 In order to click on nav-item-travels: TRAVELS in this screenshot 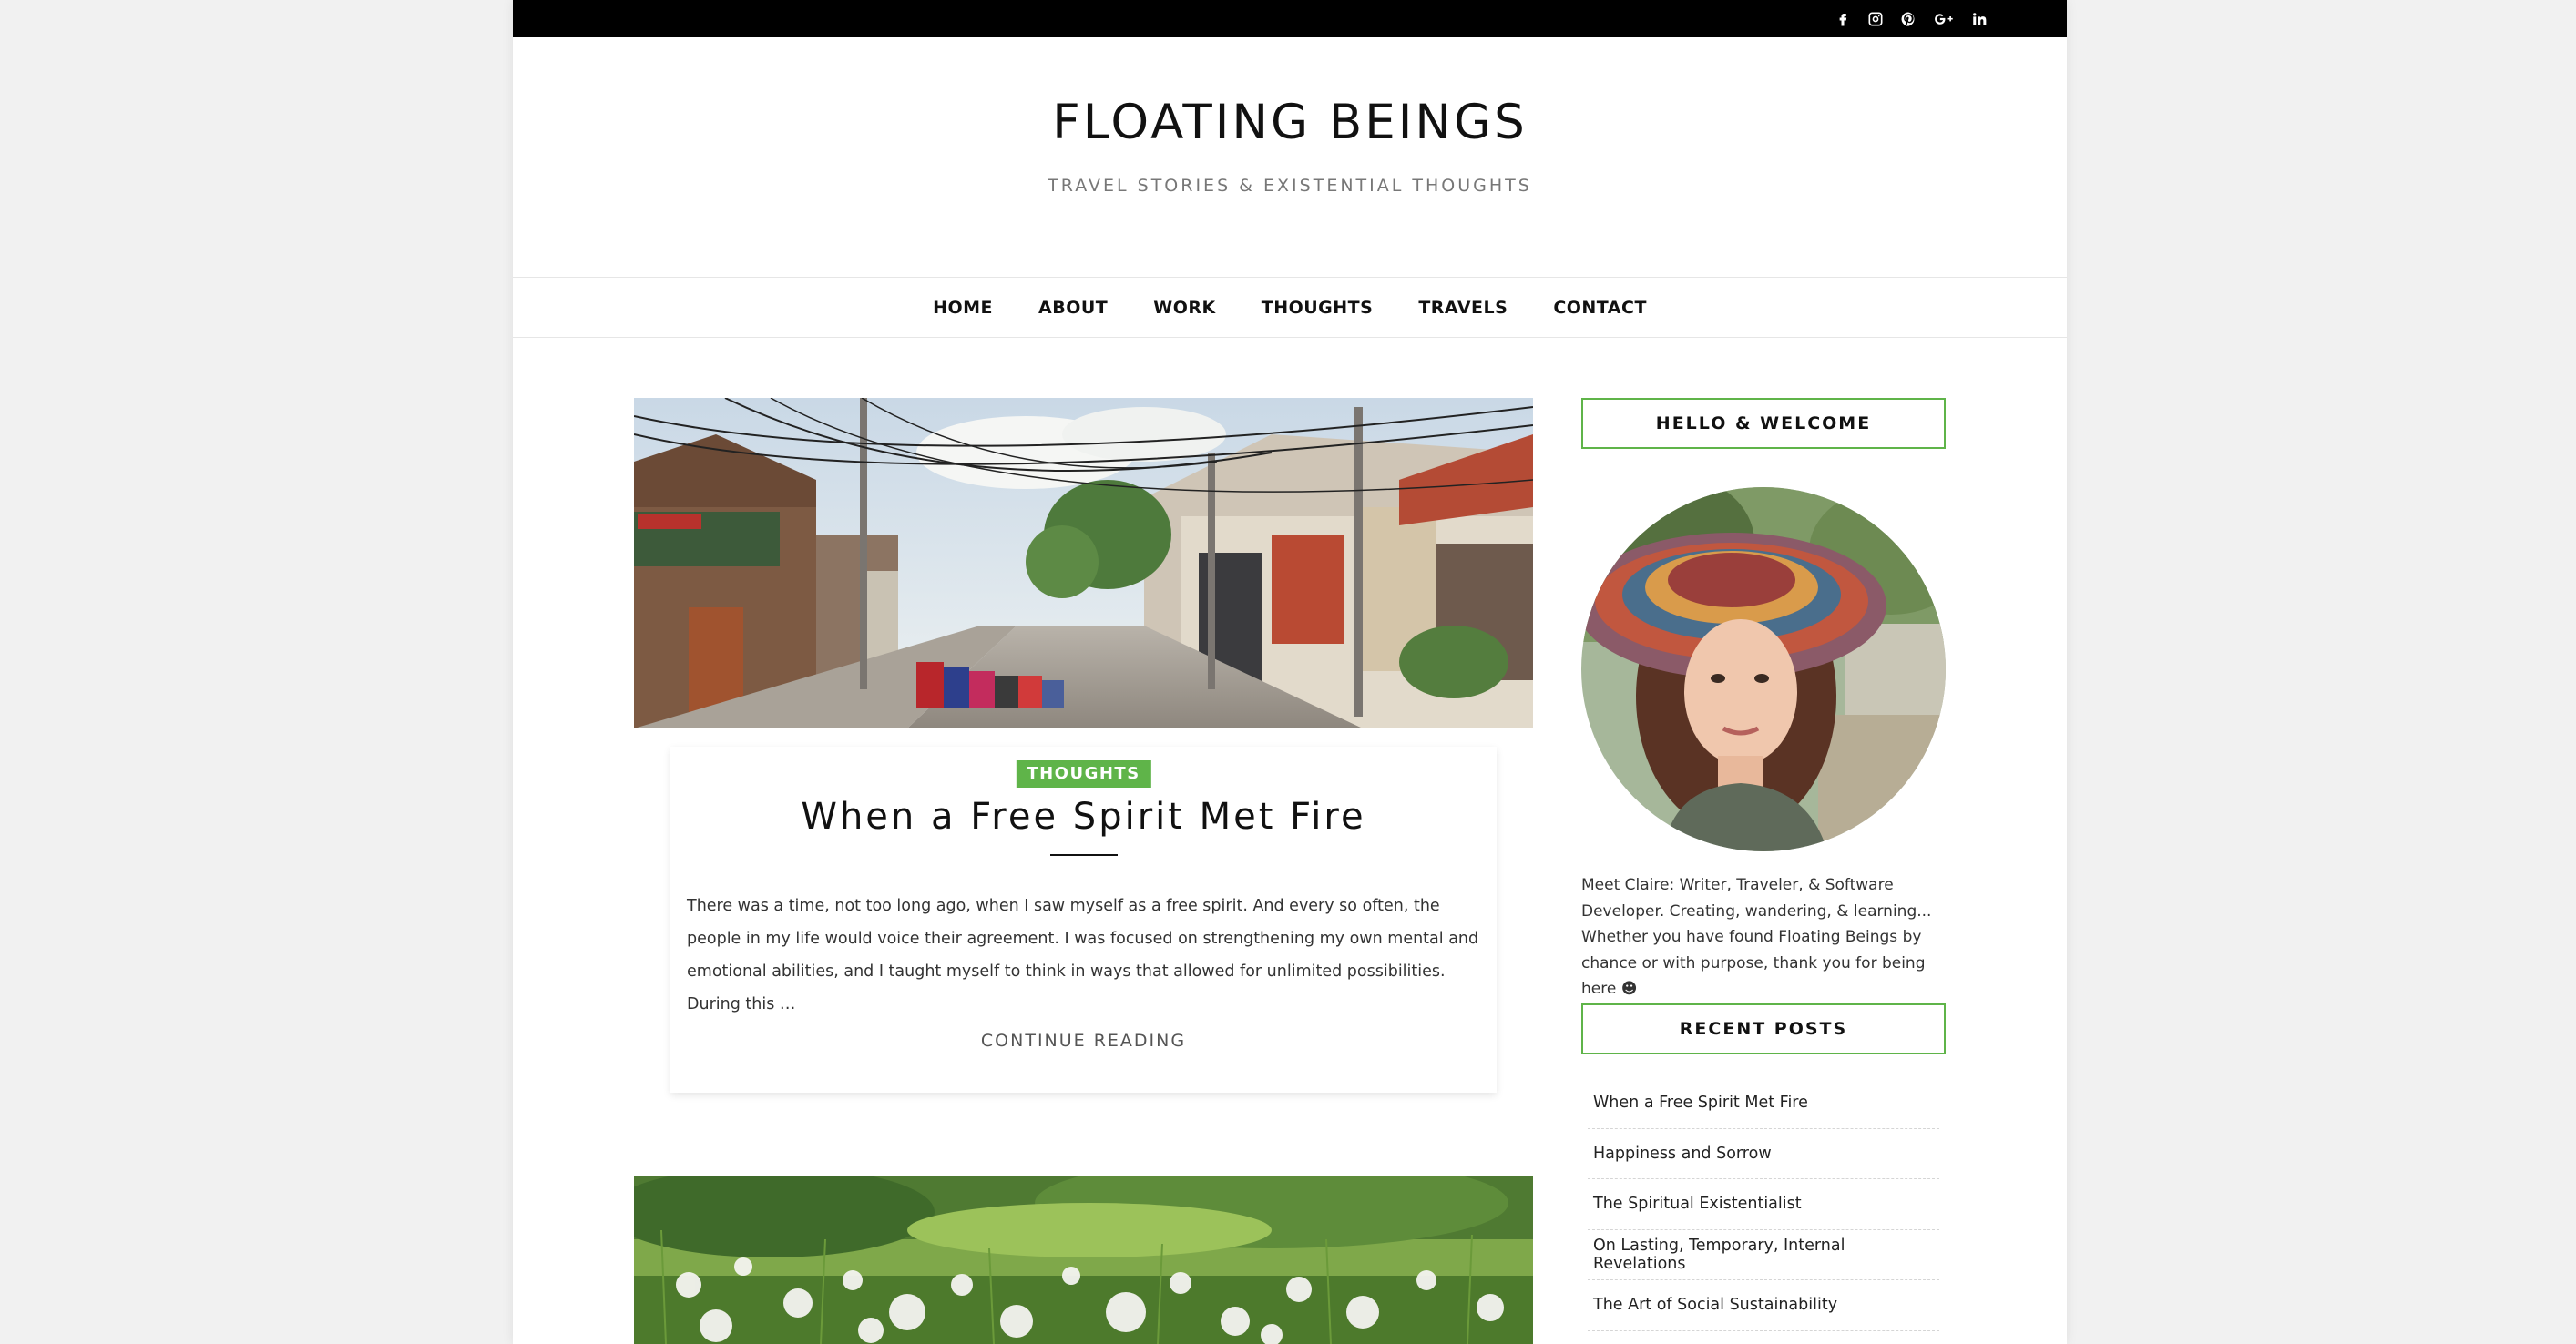, I will do `click(1463, 308)`.